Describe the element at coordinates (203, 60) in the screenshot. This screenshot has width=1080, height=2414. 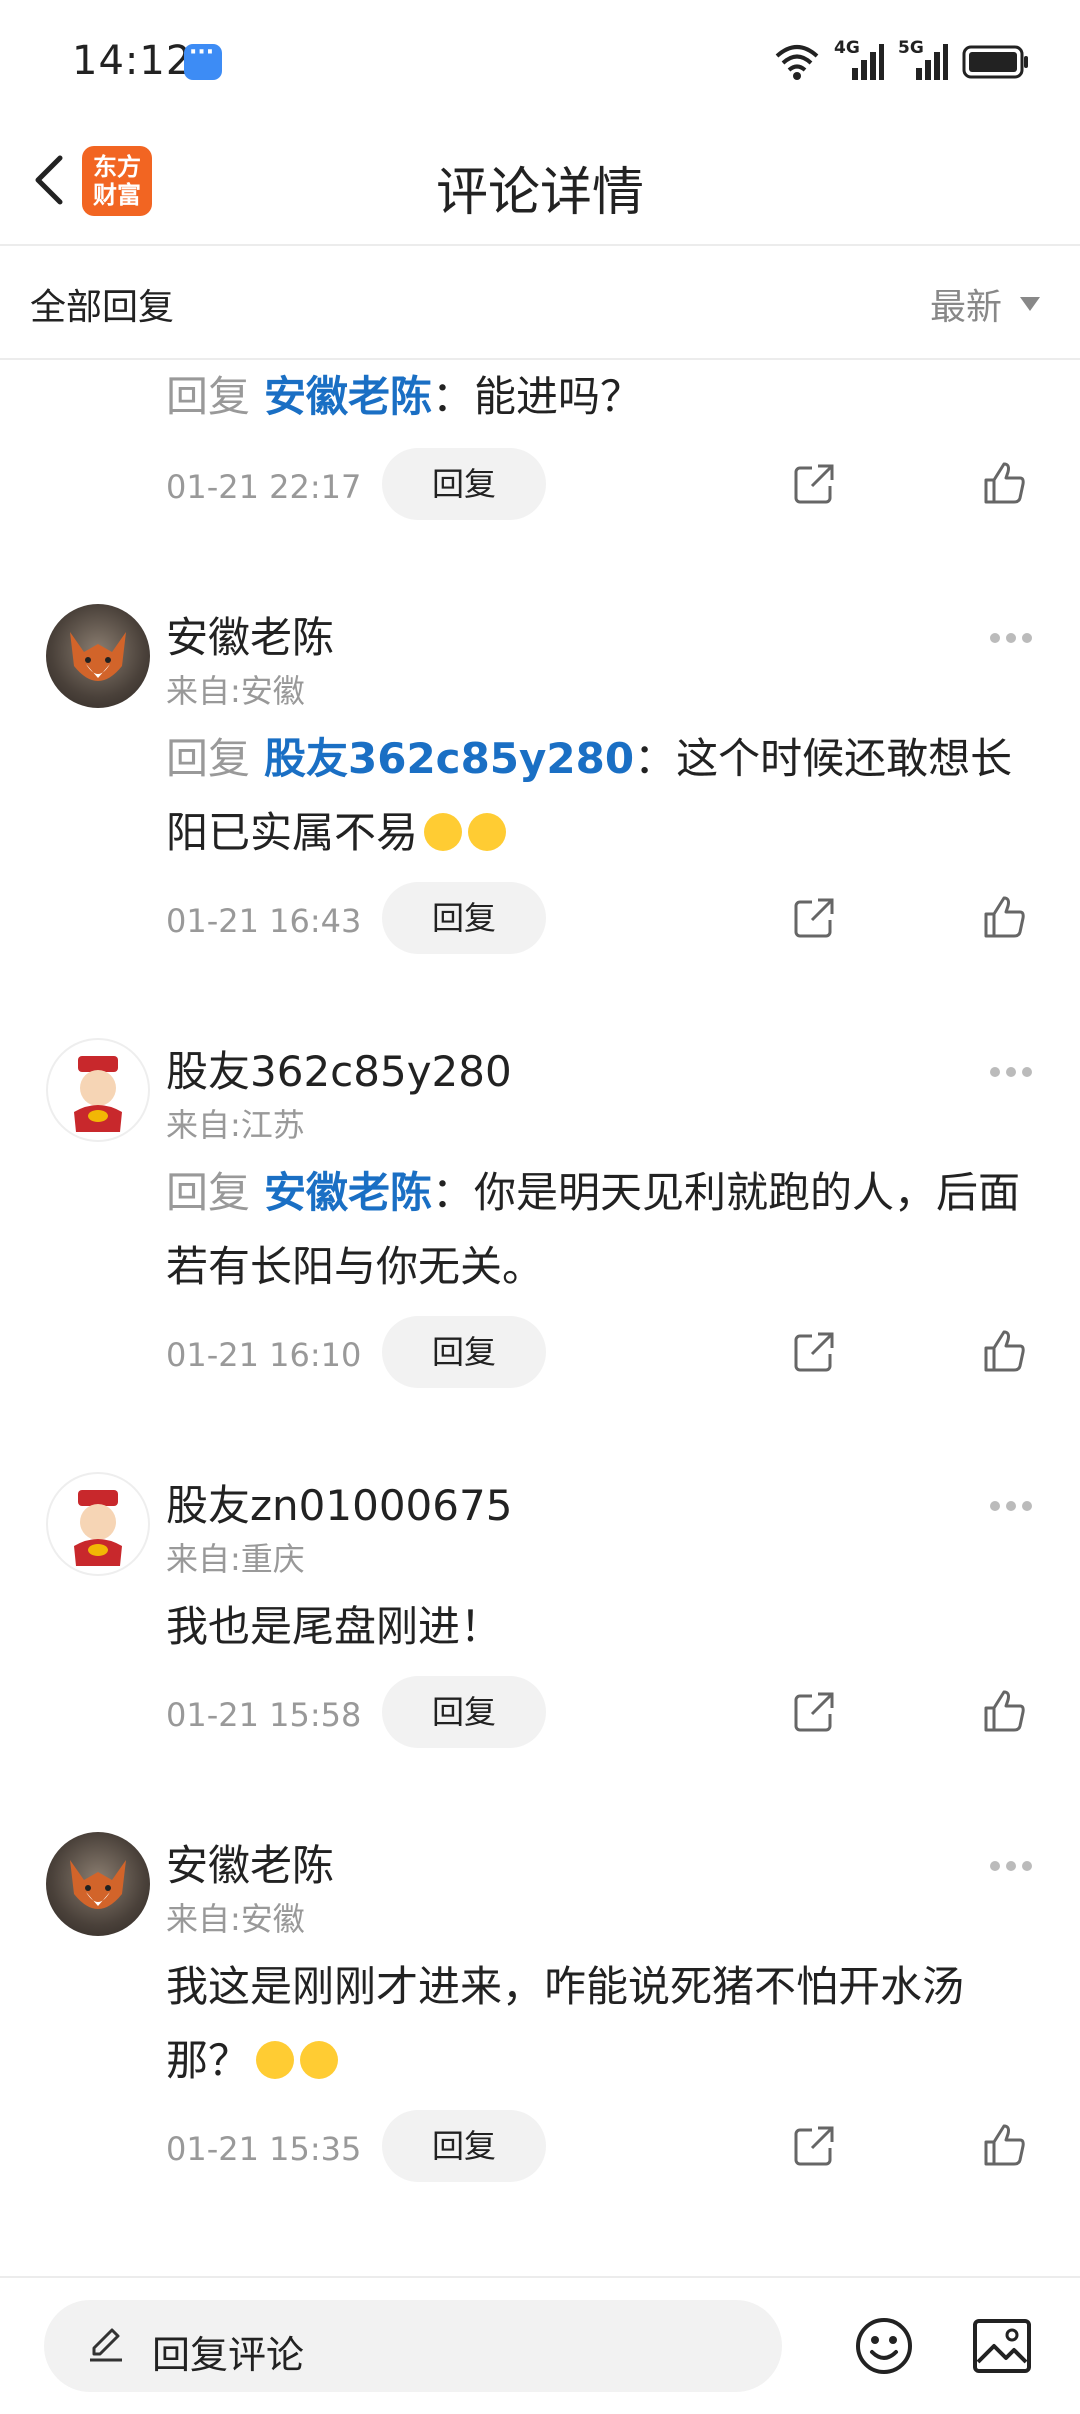
I see `message-notification-icon` at that location.